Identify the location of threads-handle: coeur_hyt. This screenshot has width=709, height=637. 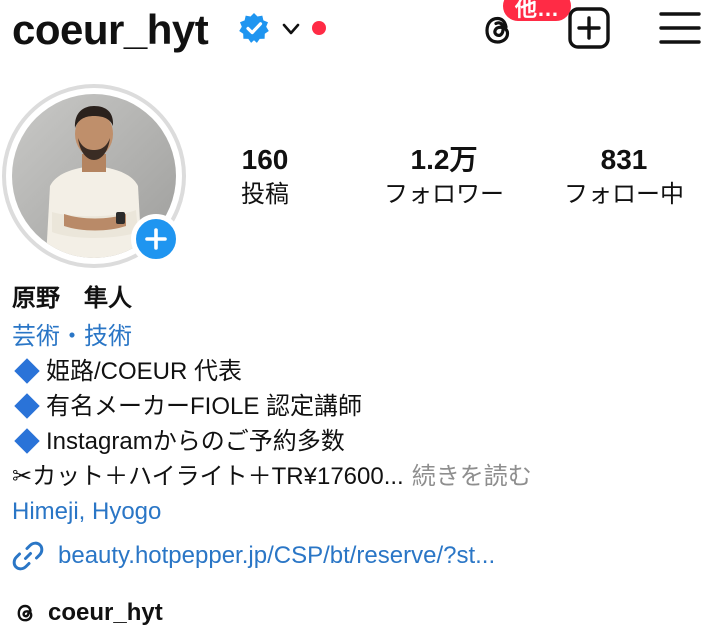
(105, 612).